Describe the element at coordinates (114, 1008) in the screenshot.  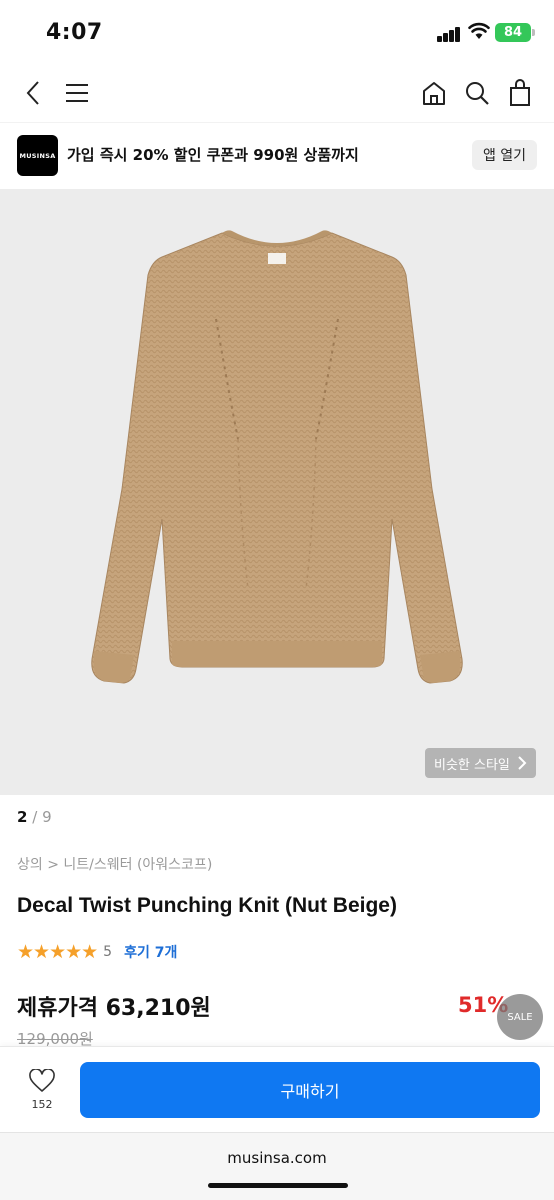
I see `partner-price: 제휴가격 63,210원` at that location.